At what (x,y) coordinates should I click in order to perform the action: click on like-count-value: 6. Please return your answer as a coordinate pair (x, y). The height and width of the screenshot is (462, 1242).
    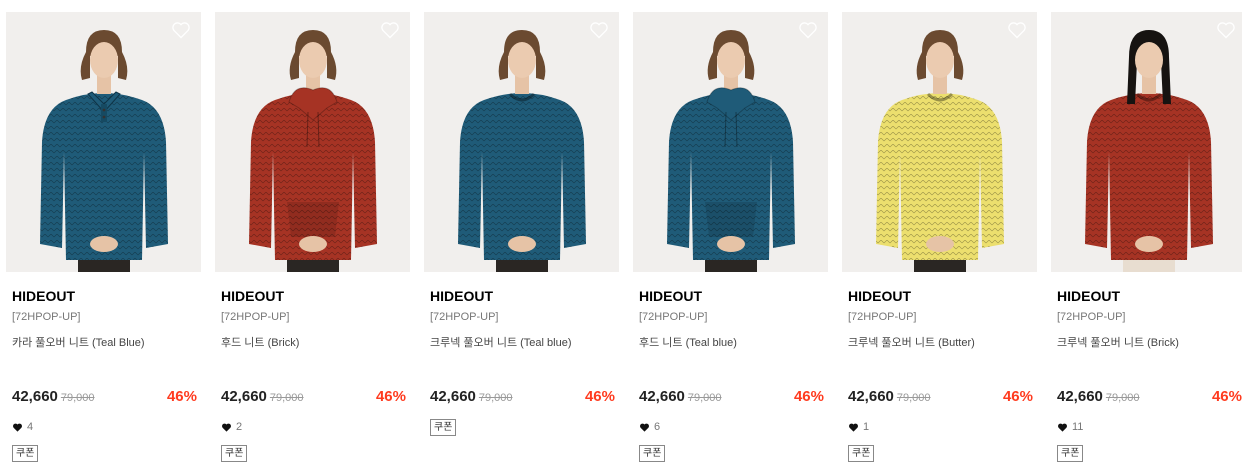
    Looking at the image, I should click on (657, 427).